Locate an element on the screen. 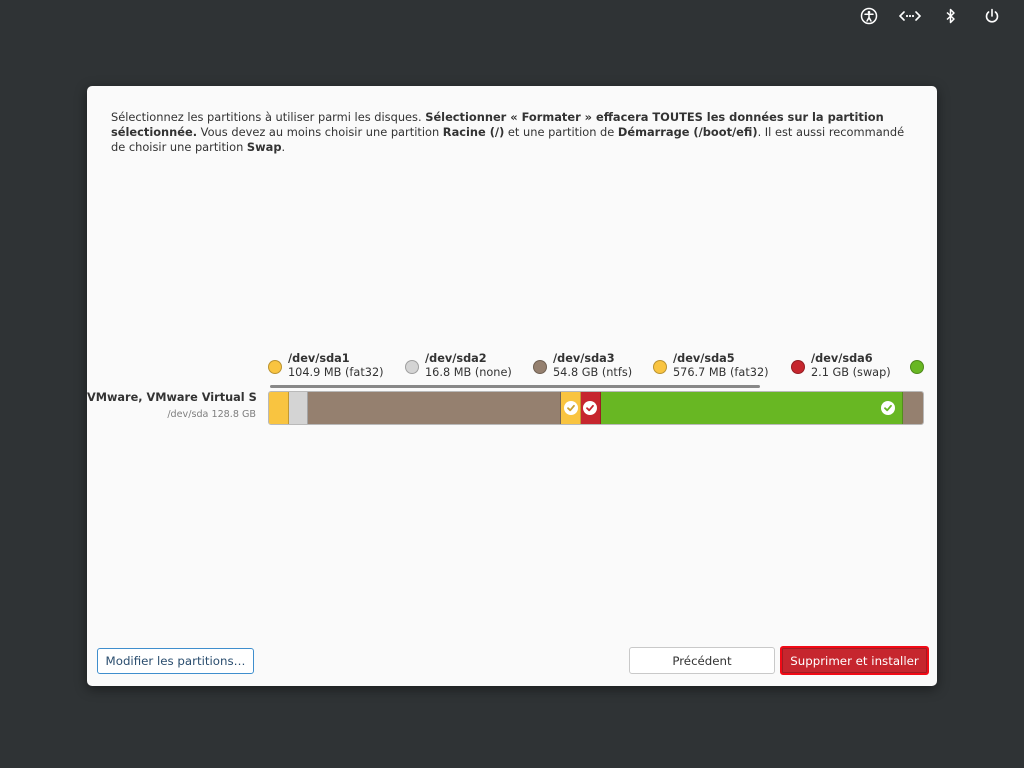 The height and width of the screenshot is (768, 1024). disk-name: VMware, VMware Virtual S is located at coordinates (171, 397).